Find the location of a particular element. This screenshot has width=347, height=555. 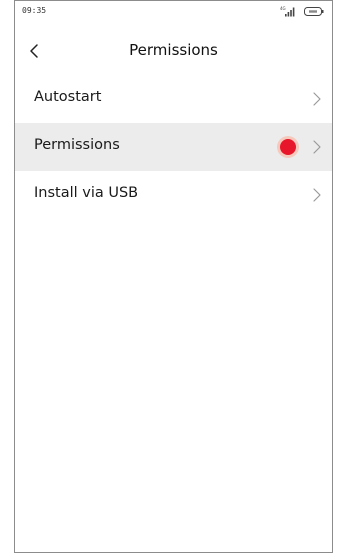

list-item-label: Install via USB is located at coordinates (86, 193).